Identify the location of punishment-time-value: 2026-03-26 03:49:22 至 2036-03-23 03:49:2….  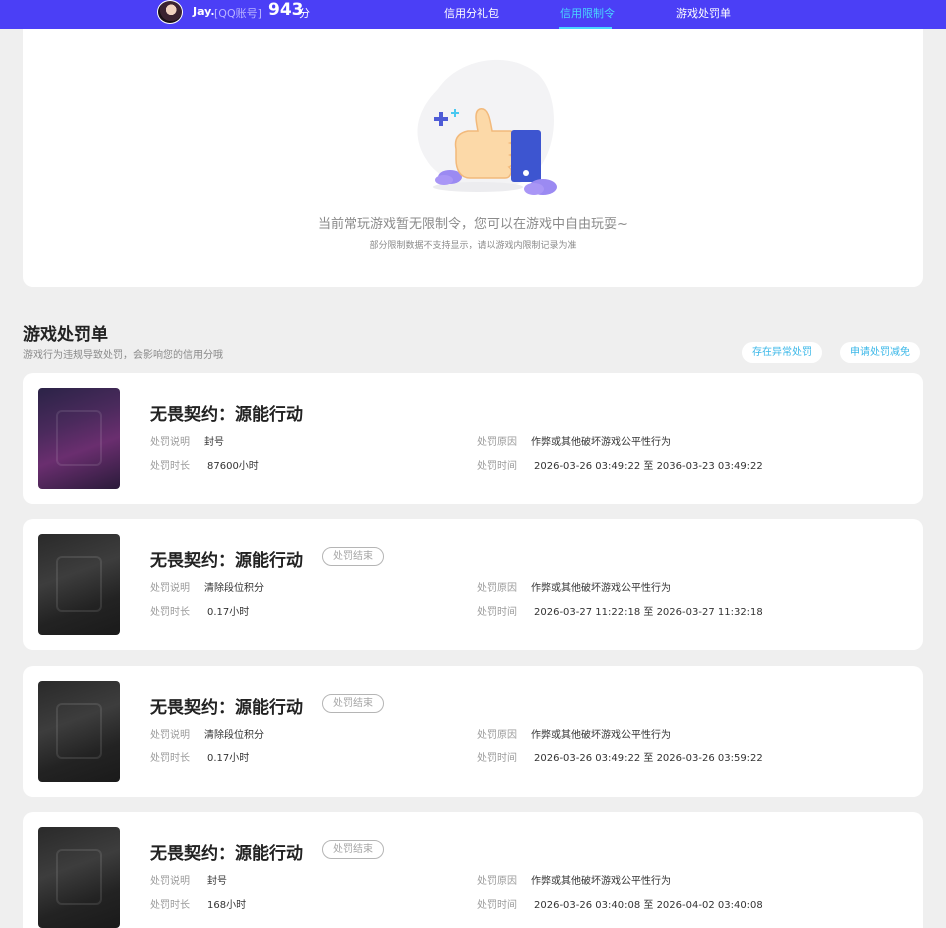
(648, 466).